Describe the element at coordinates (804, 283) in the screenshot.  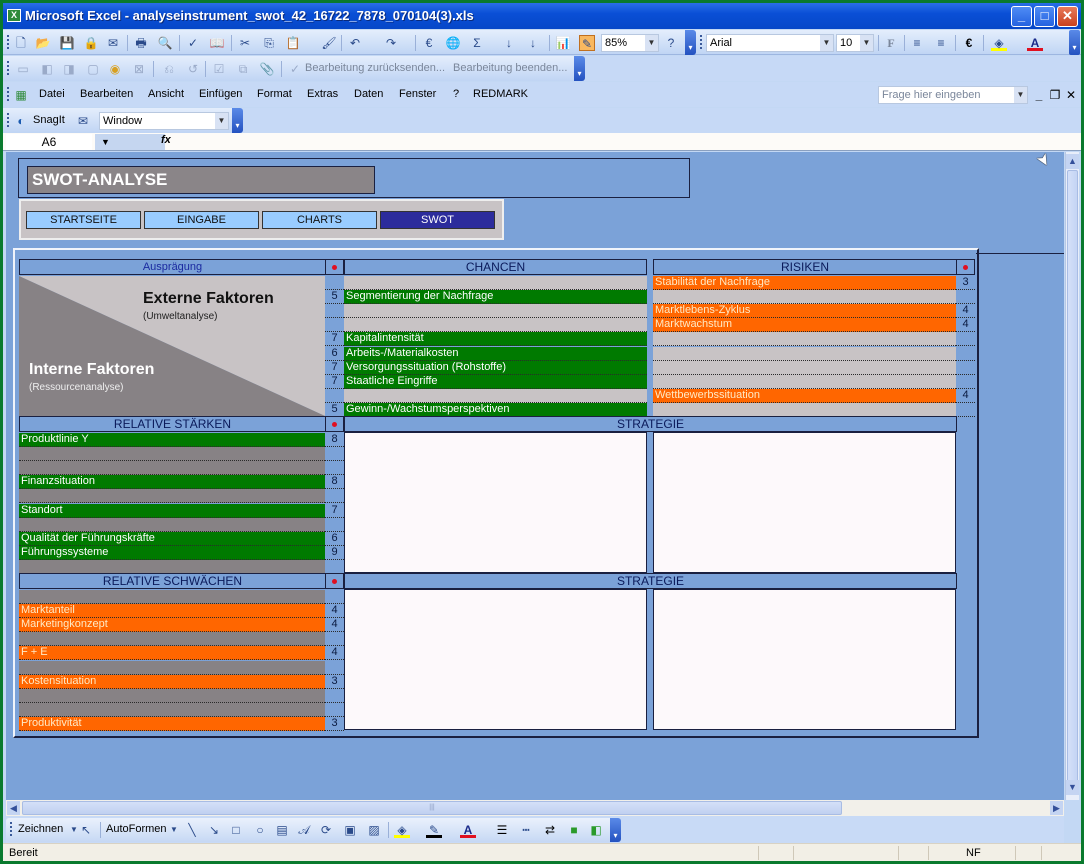
I see `risk-row: Stabilität der Nachfrage` at that location.